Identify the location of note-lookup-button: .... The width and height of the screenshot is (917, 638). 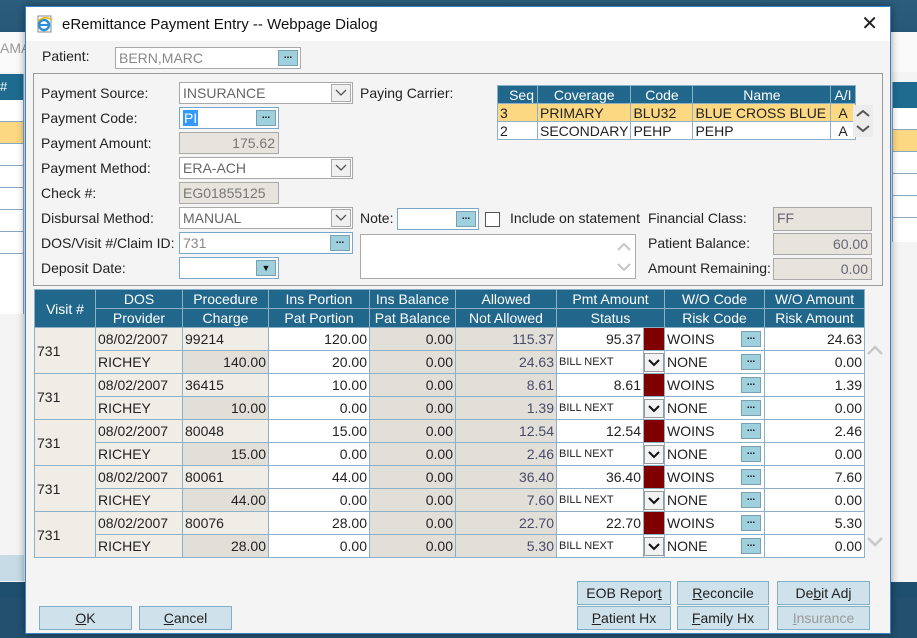
(466, 219).